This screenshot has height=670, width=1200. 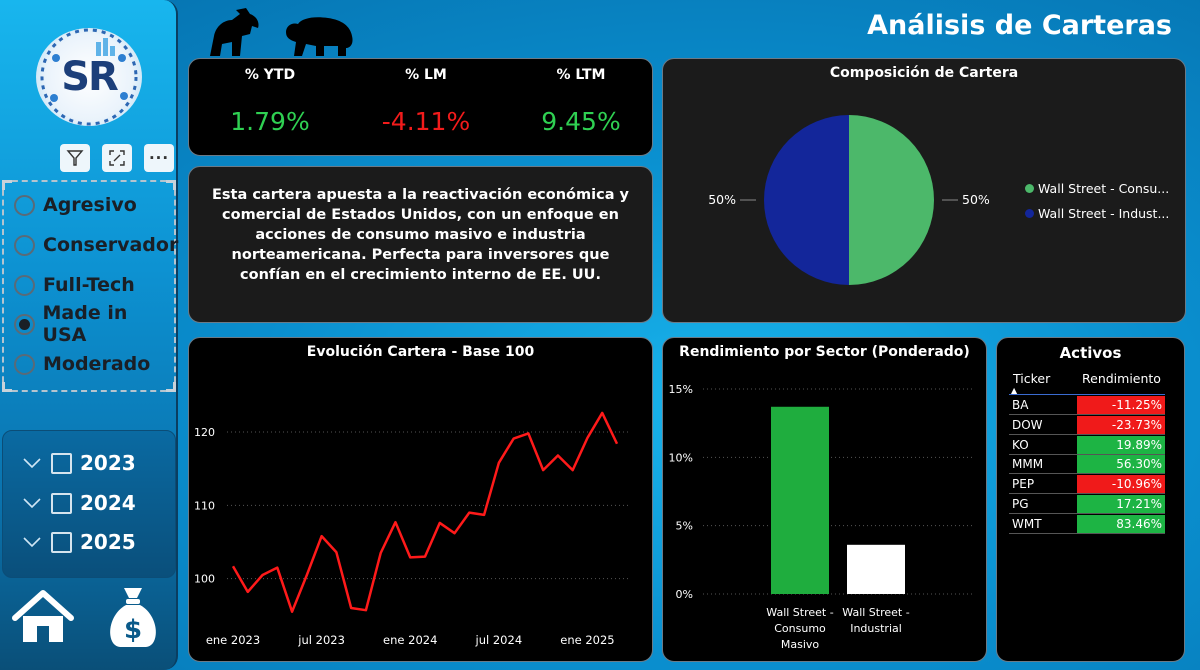 I want to click on x-tick-label-0: ene 2023, so click(x=233, y=640).